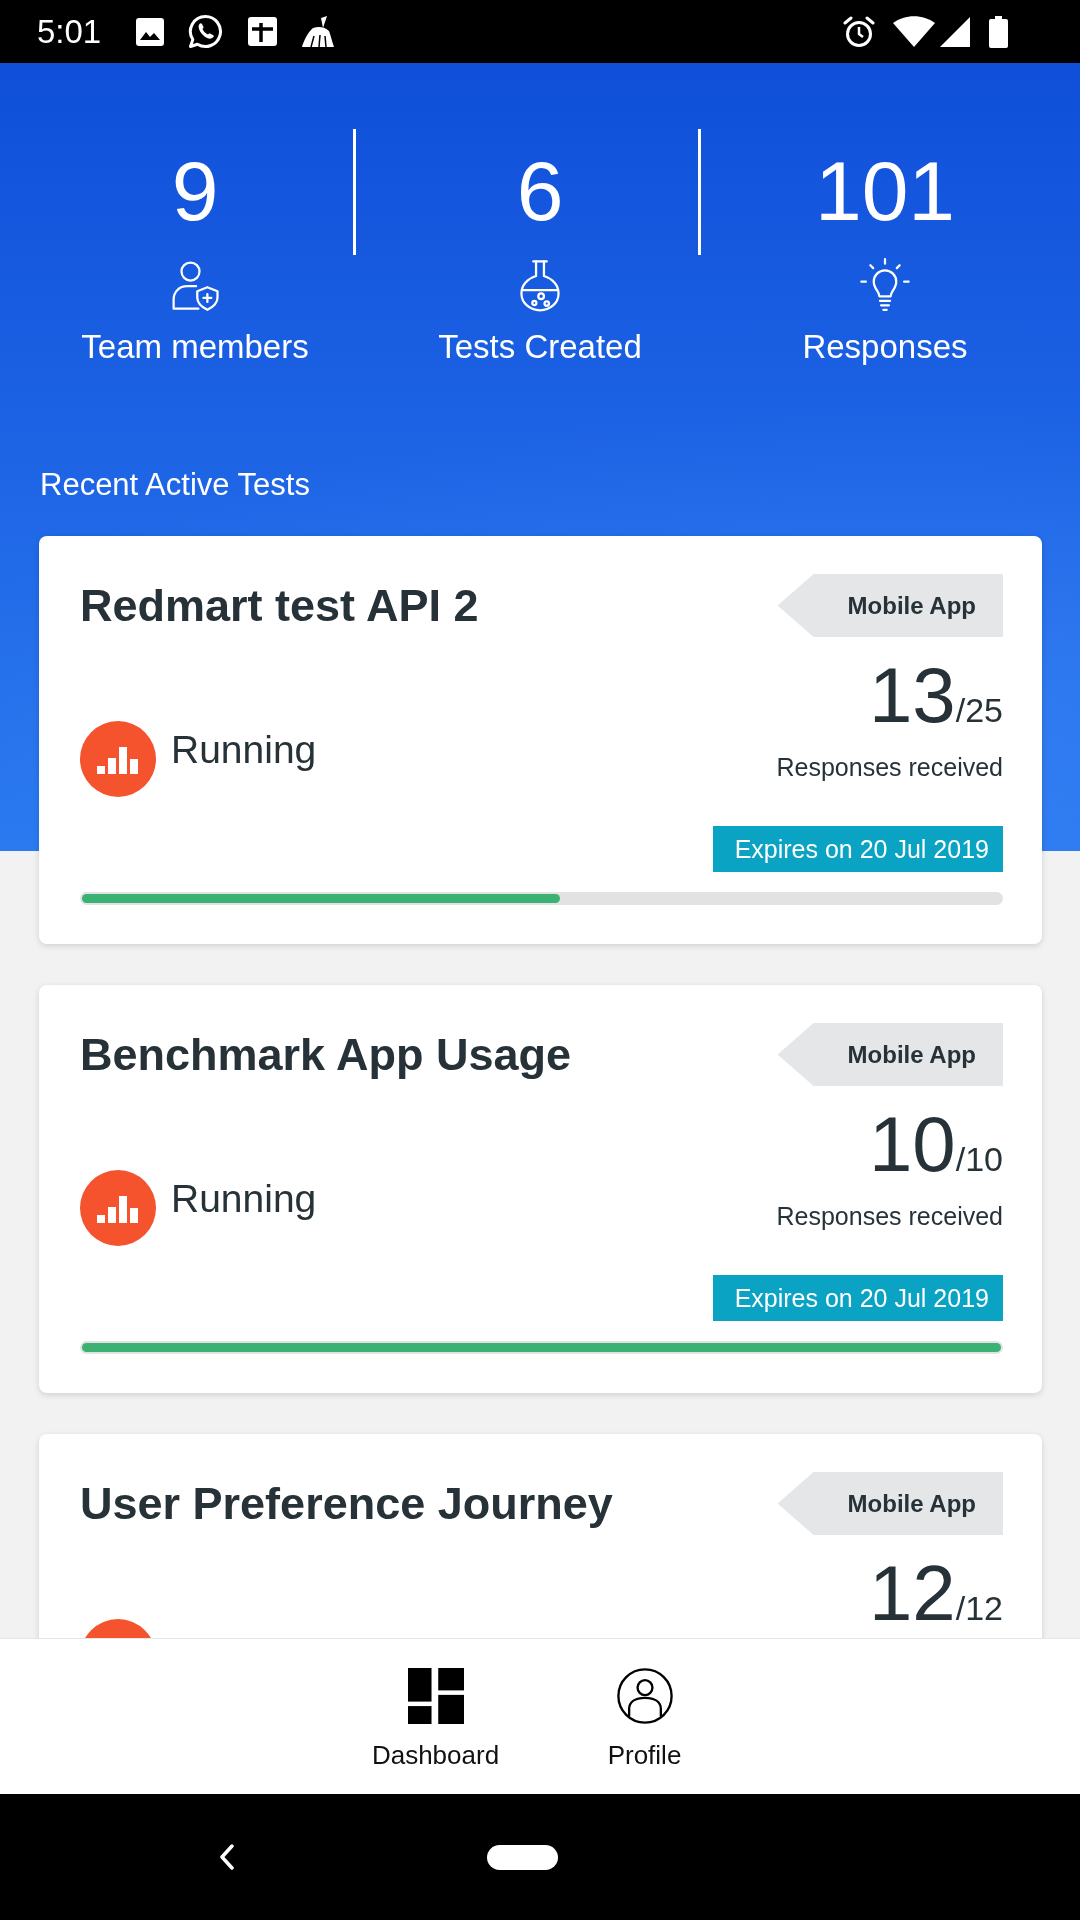 This screenshot has width=1080, height=1920. Describe the element at coordinates (885, 347) in the screenshot. I see `stat-label: Responses` at that location.